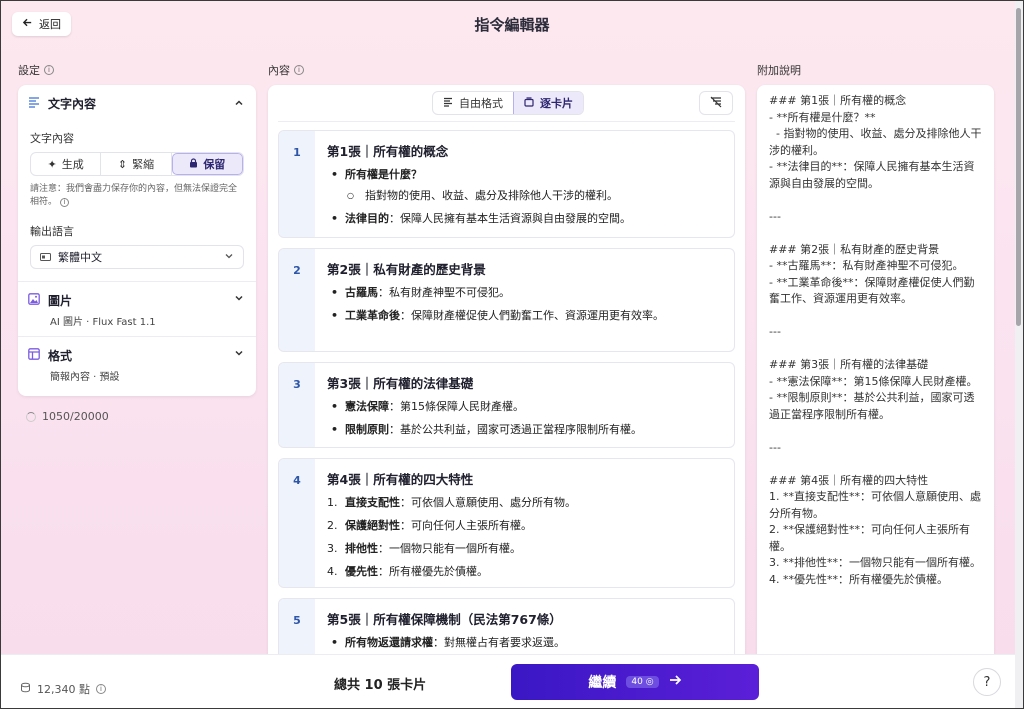 The width and height of the screenshot is (1024, 709). I want to click on output-language-select: 繁體中文, so click(137, 257).